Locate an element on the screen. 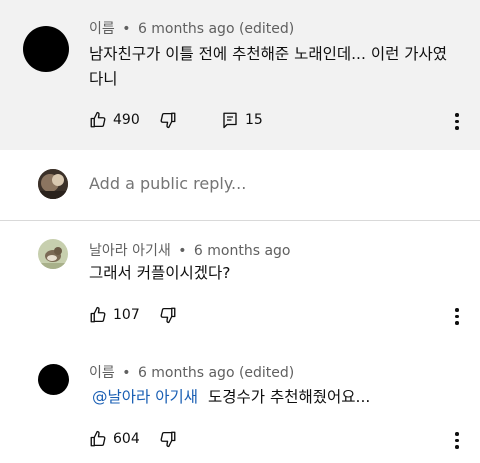 The height and width of the screenshot is (463, 480). comment-text: 남자친구가 이틀 전에 추천해준 노래인데... 이런 가사였 다니 is located at coordinates (268, 67).